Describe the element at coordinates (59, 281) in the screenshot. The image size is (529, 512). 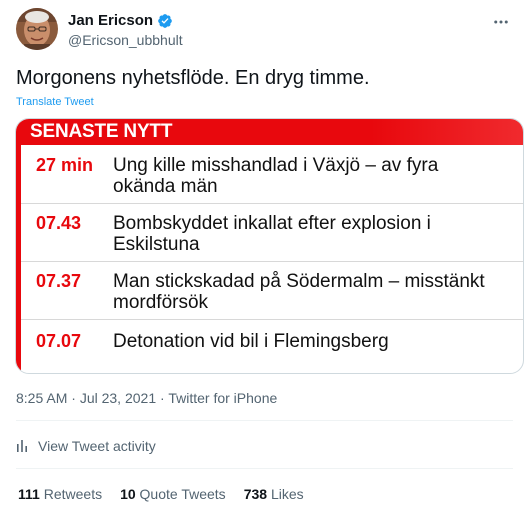
I see `news-item-time: 07.37` at that location.